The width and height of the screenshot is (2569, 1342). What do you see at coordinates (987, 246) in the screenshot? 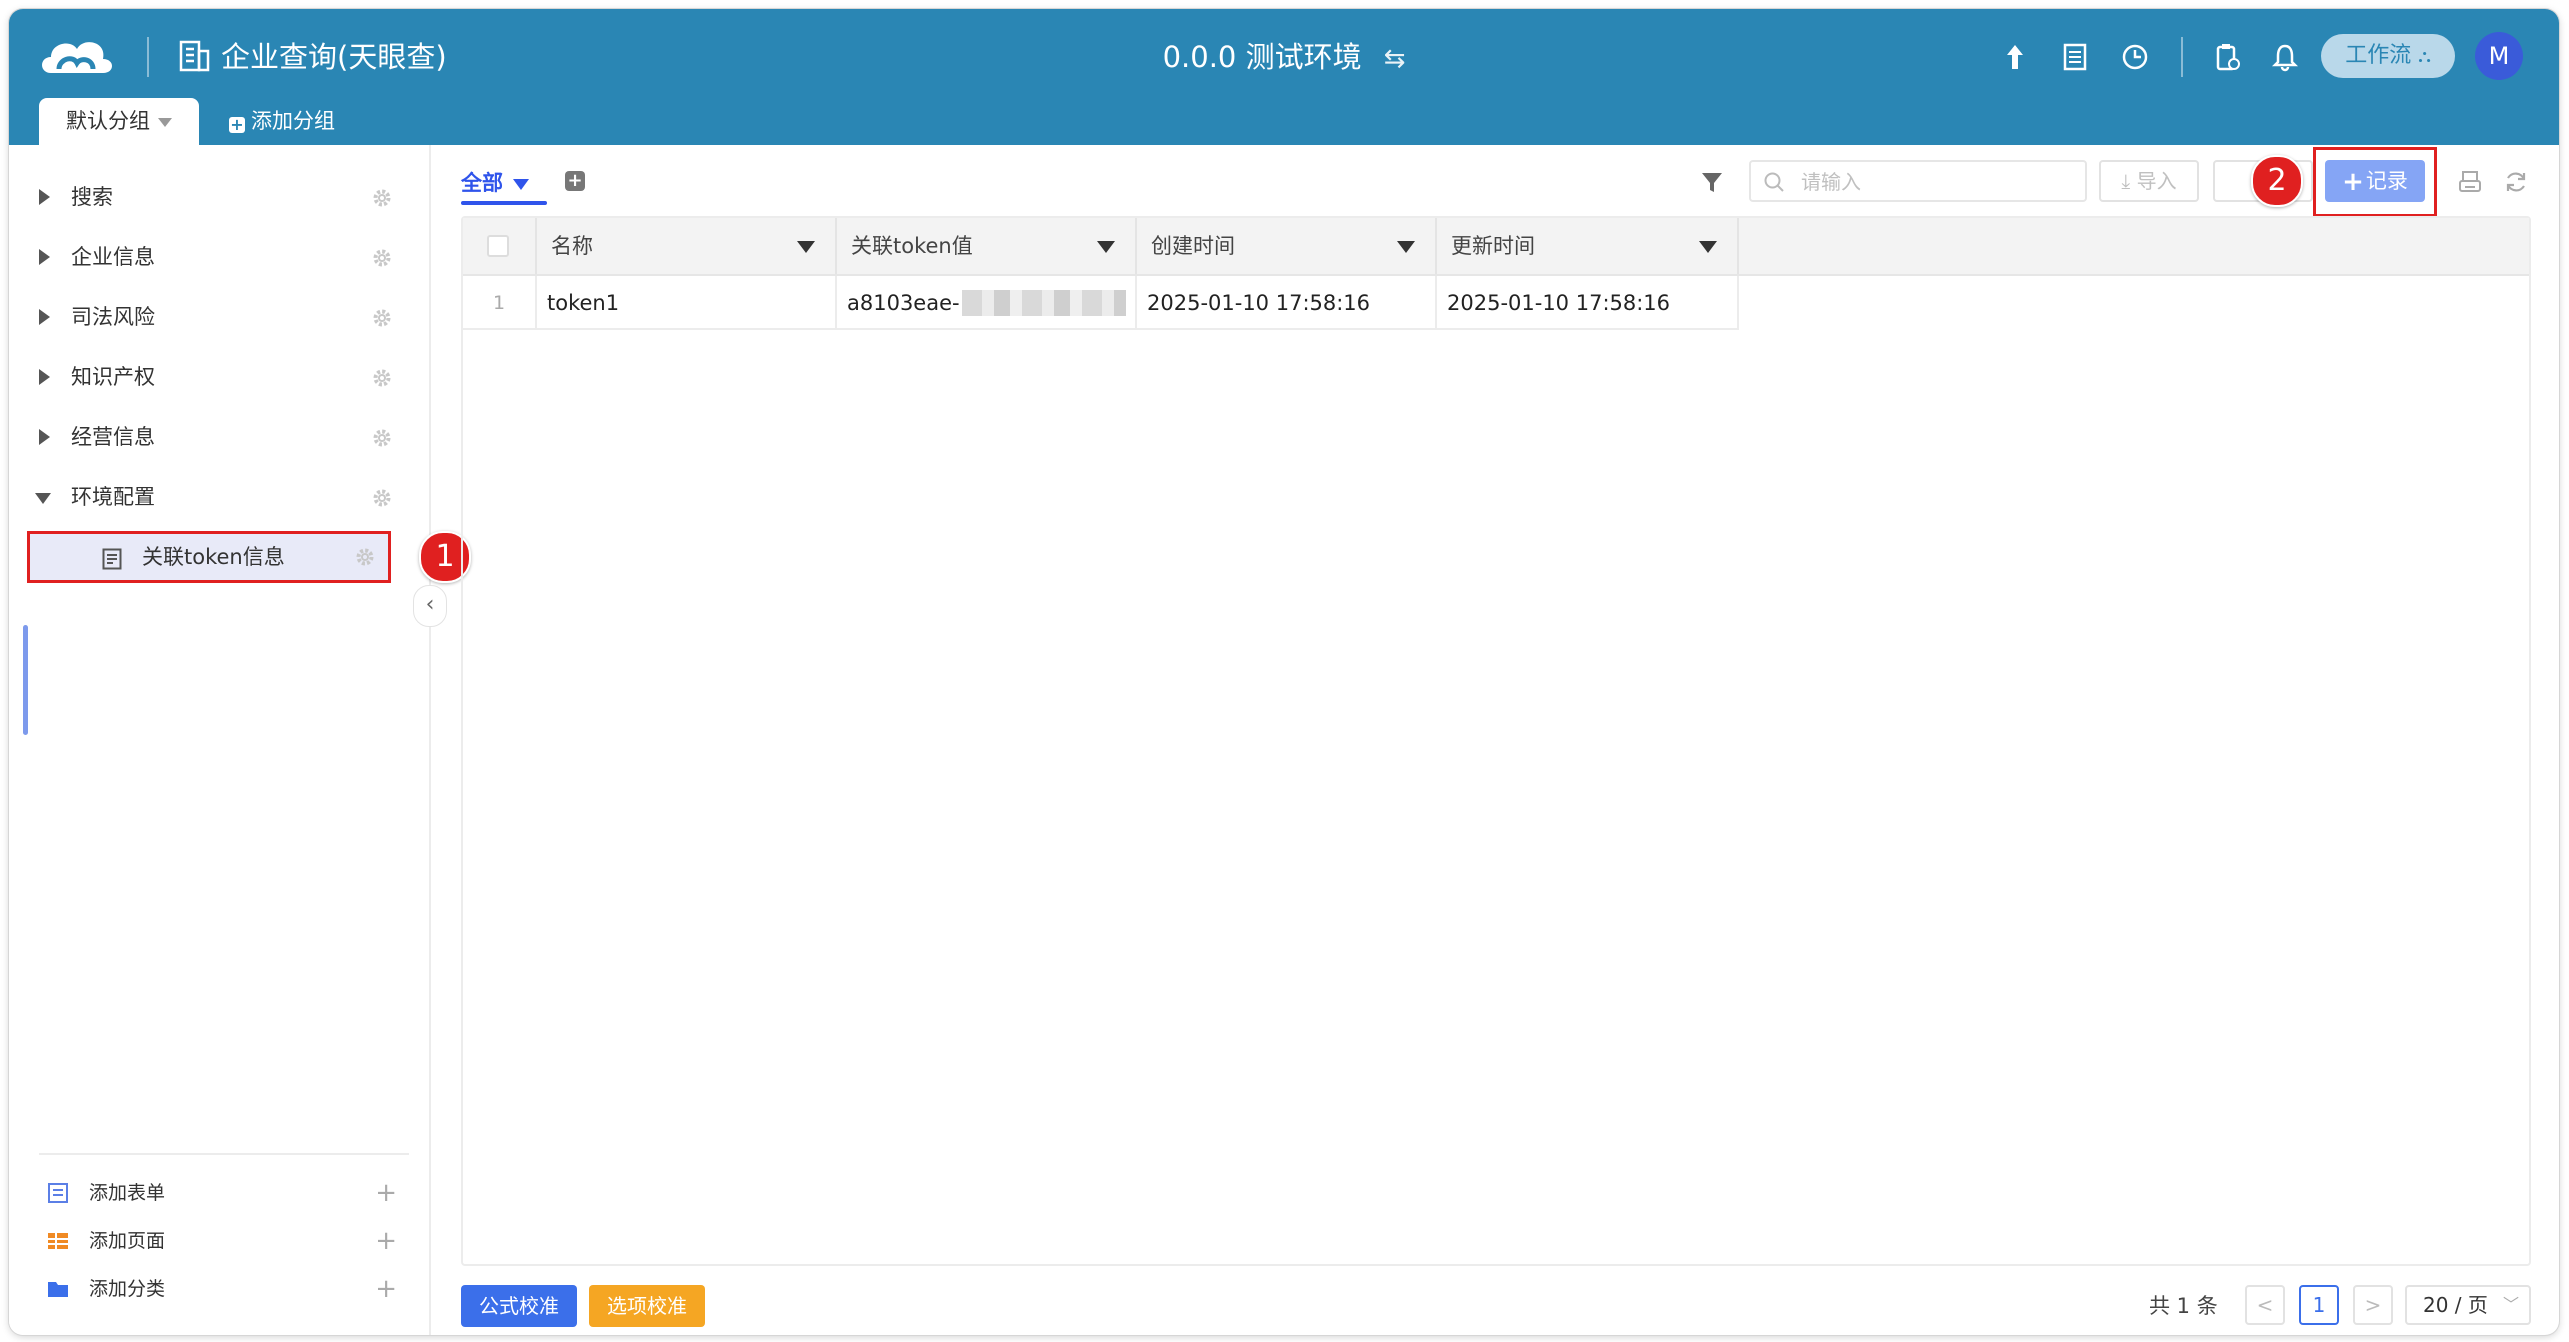
I see `column-header-token: 关联token值` at bounding box center [987, 246].